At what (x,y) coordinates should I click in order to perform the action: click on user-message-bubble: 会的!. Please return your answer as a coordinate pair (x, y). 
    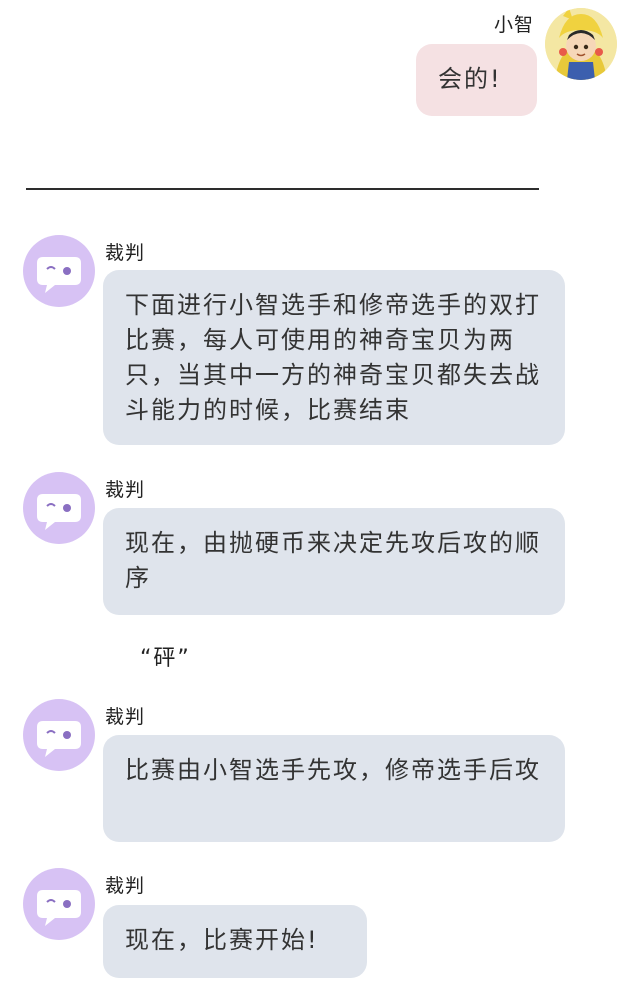
    Looking at the image, I should click on (476, 80).